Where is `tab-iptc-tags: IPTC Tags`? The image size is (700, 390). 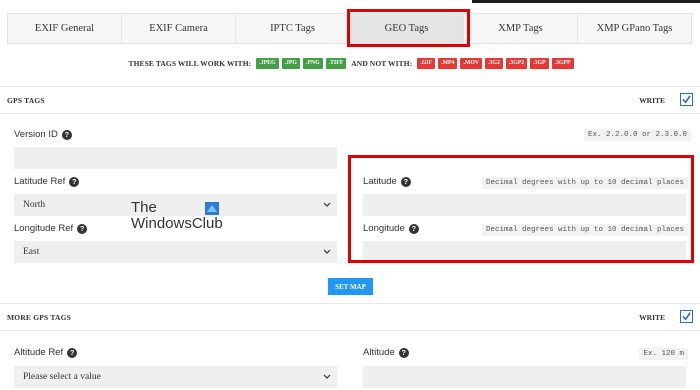
tab-iptc-tags: IPTC Tags is located at coordinates (293, 28).